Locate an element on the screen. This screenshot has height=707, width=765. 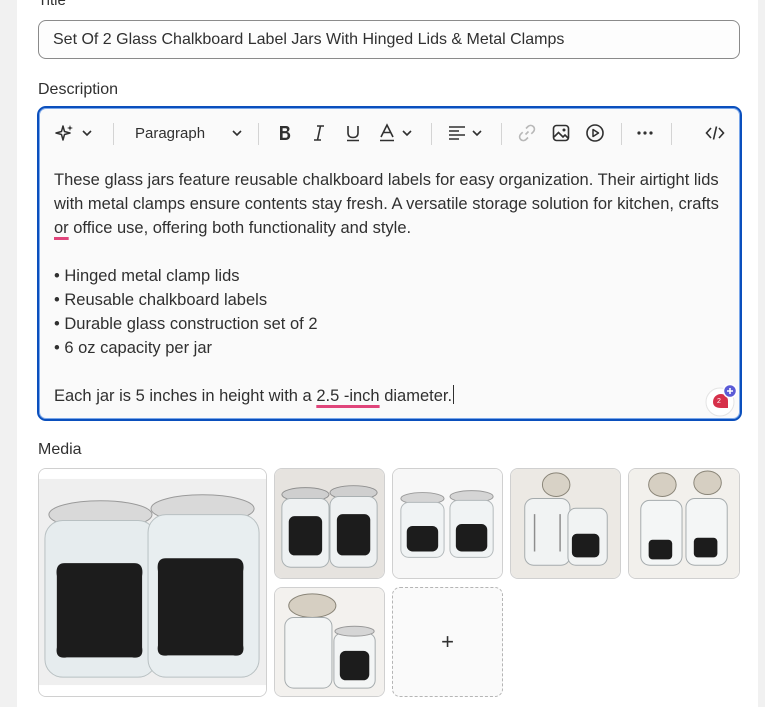
code-icon is located at coordinates (715, 133).